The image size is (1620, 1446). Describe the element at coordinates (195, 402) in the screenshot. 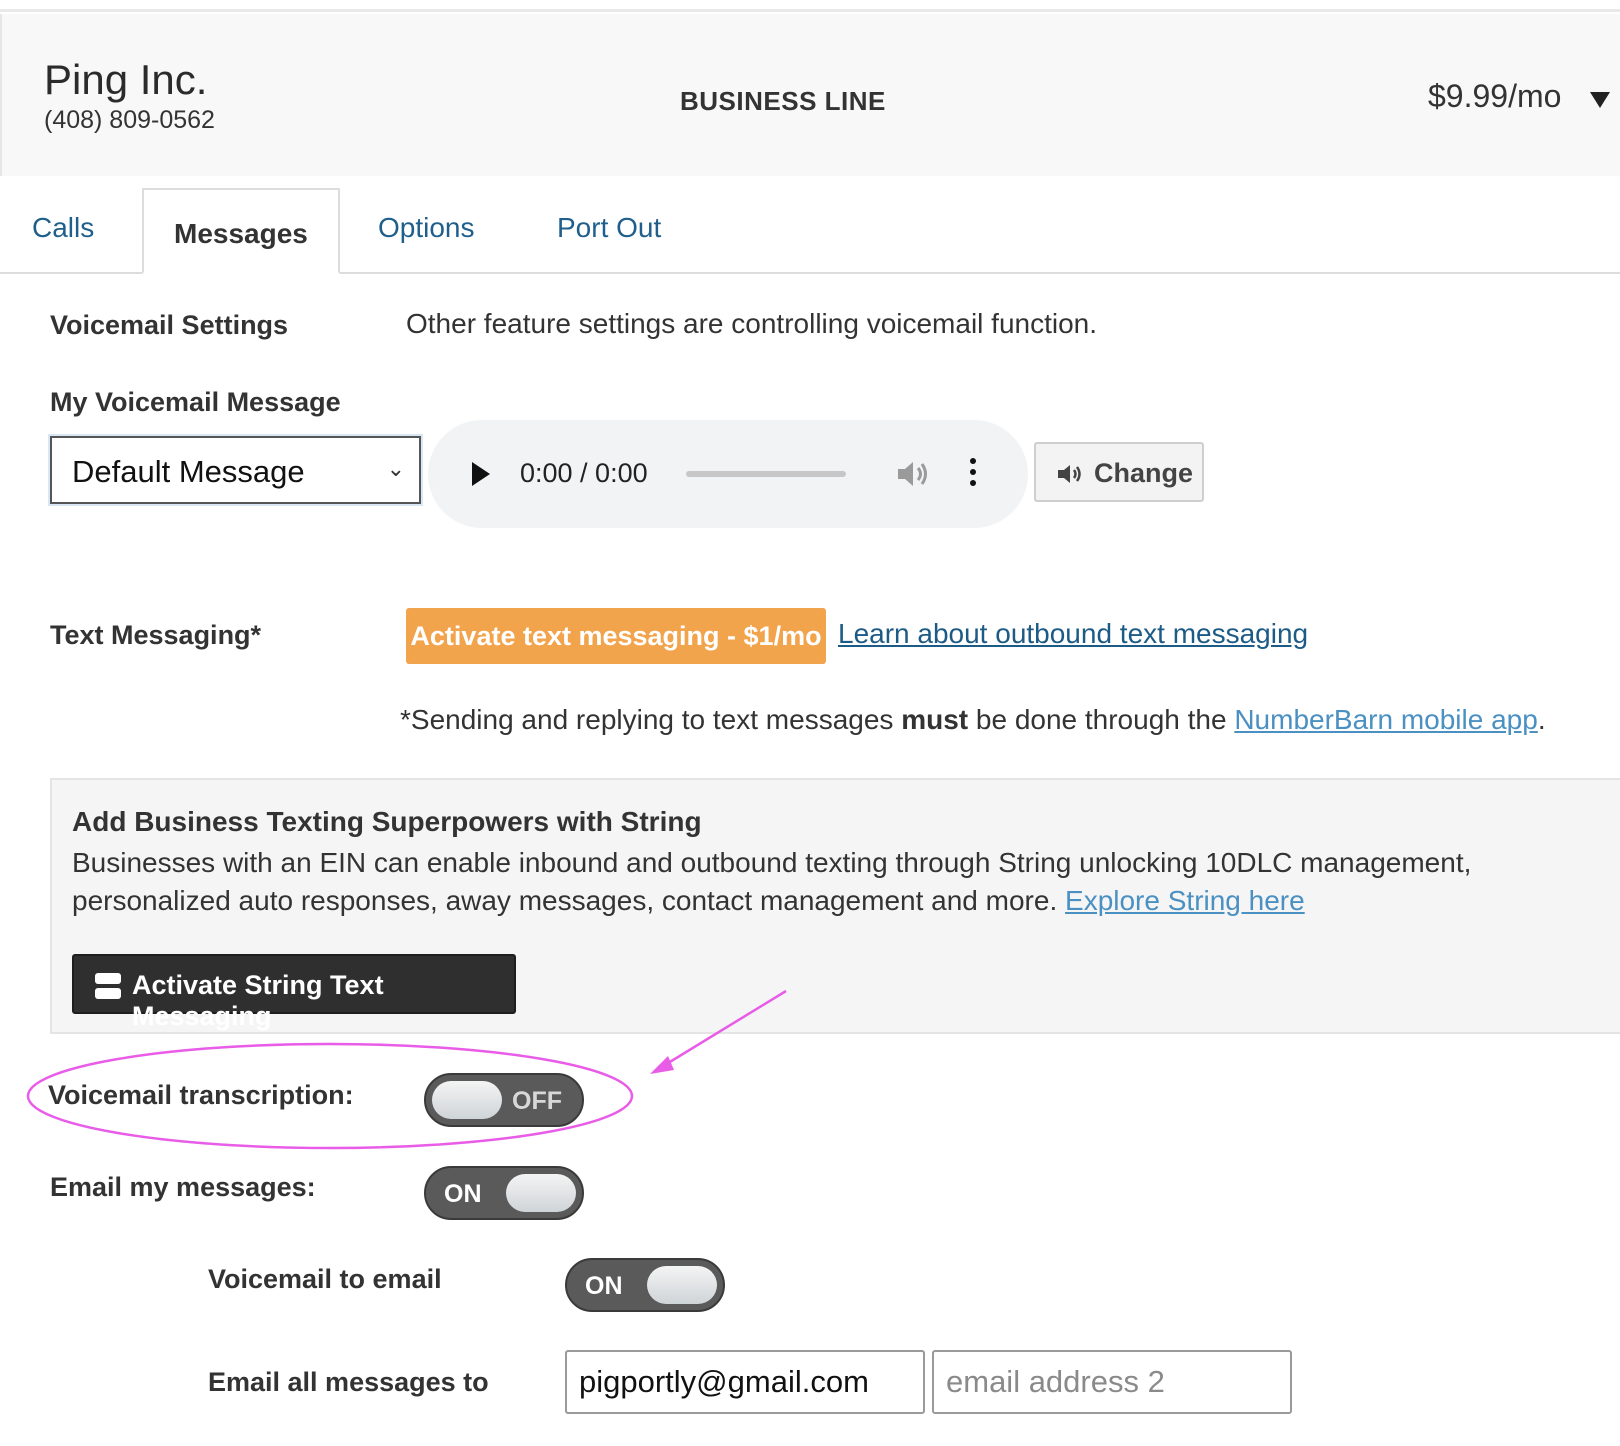

I see `voicemail-message-label: My Voicemail Message` at that location.